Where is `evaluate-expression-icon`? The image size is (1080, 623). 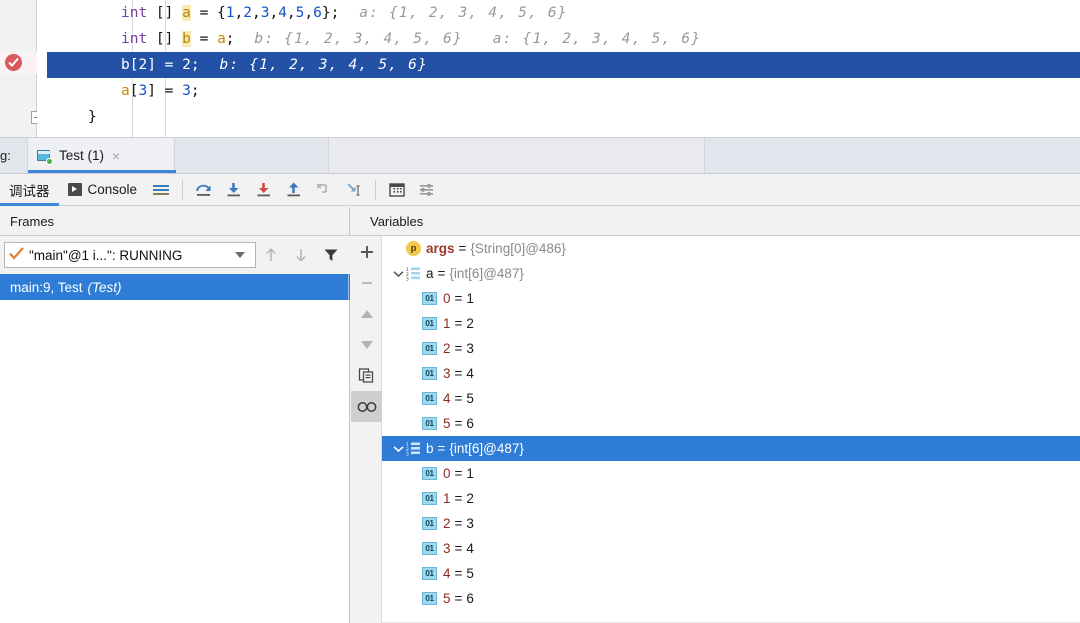 evaluate-expression-icon is located at coordinates (397, 190).